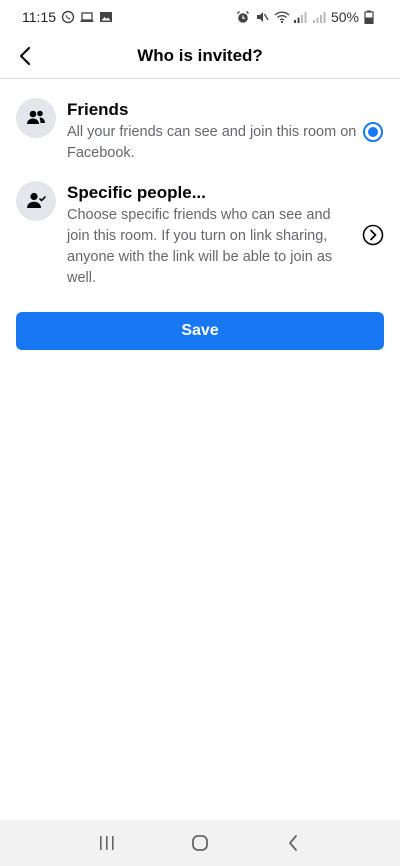 This screenshot has height=866, width=400. Describe the element at coordinates (371, 17) in the screenshot. I see `battery-icon` at that location.